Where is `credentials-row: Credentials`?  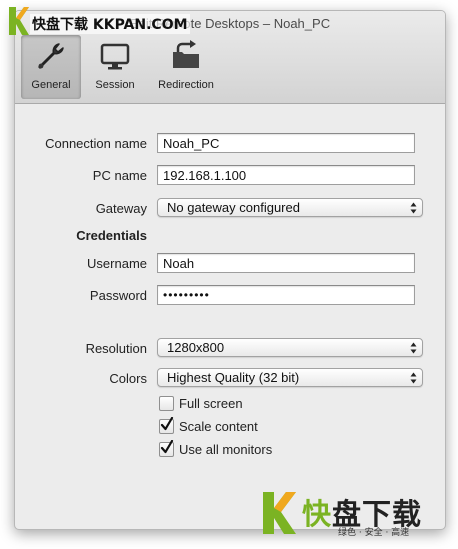
credentials-row: Credentials is located at coordinates (230, 236).